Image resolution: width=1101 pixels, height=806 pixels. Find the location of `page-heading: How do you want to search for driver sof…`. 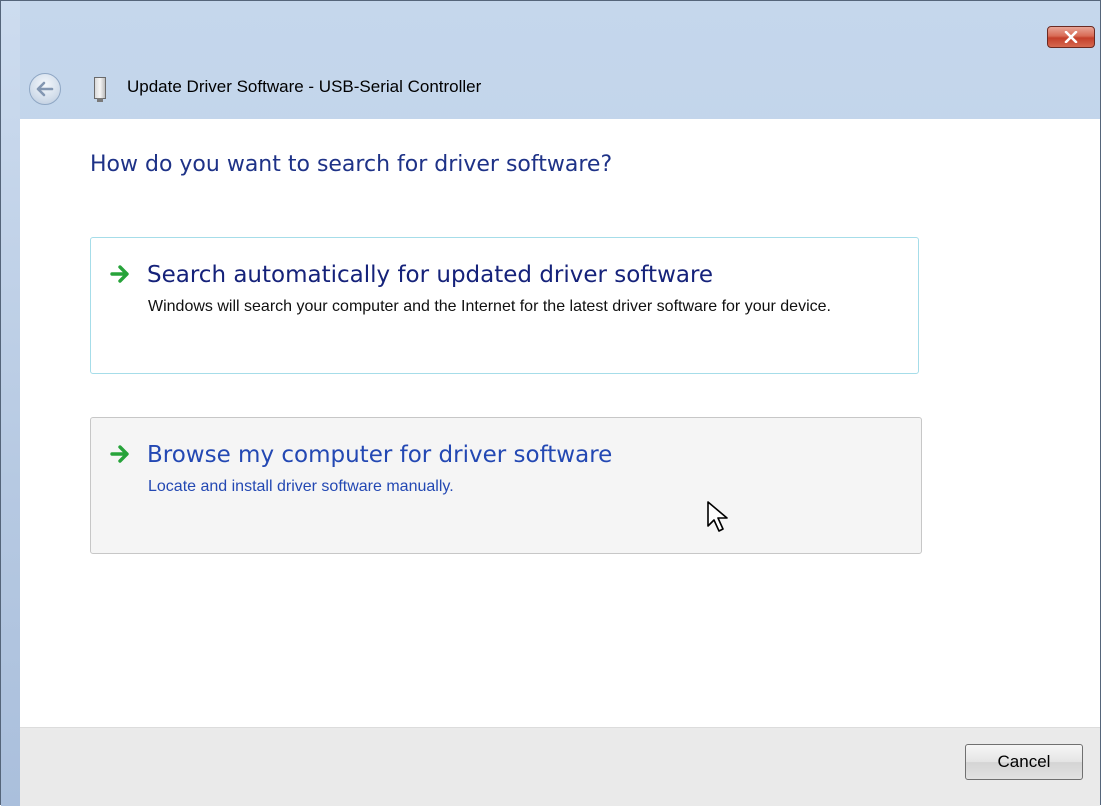

page-heading: How do you want to search for driver sof… is located at coordinates (351, 164).